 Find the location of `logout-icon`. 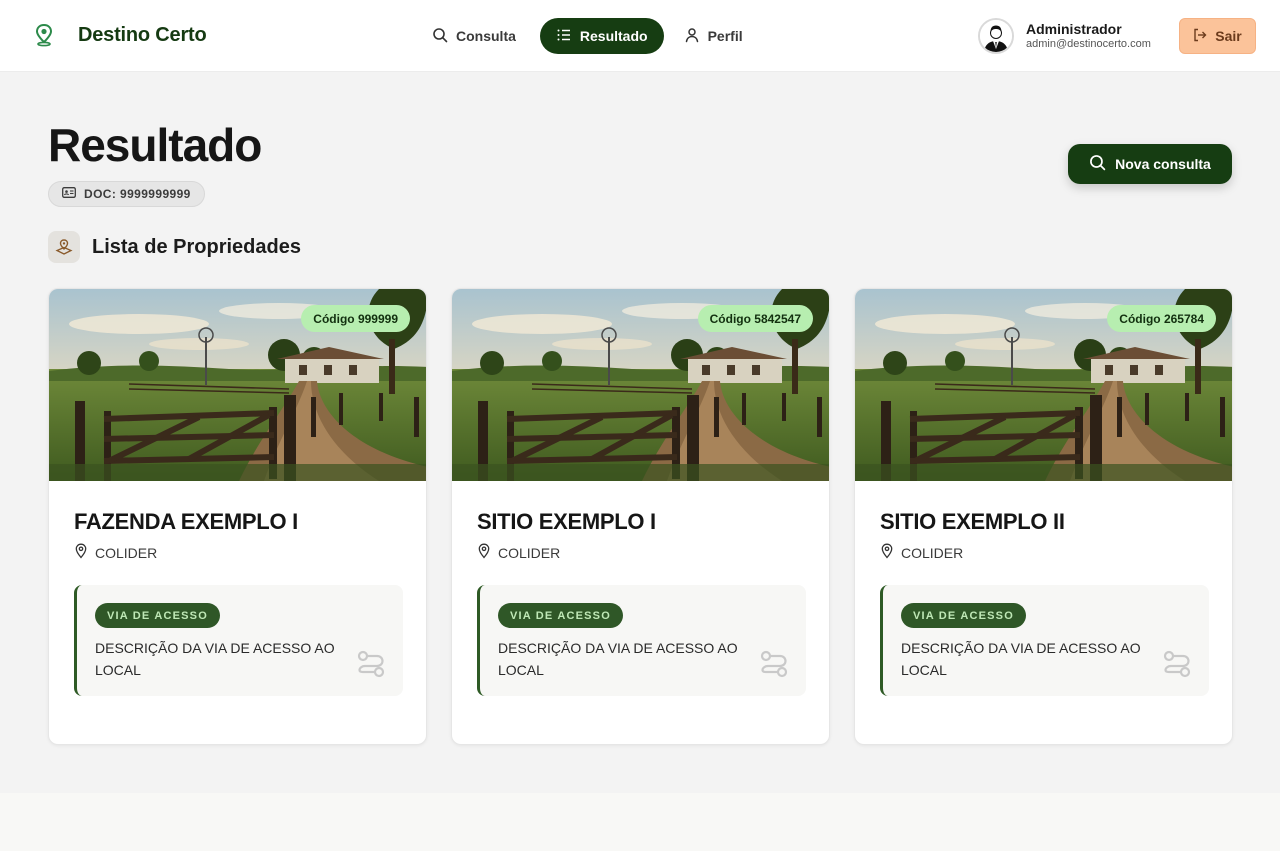

logout-icon is located at coordinates (1200, 36).